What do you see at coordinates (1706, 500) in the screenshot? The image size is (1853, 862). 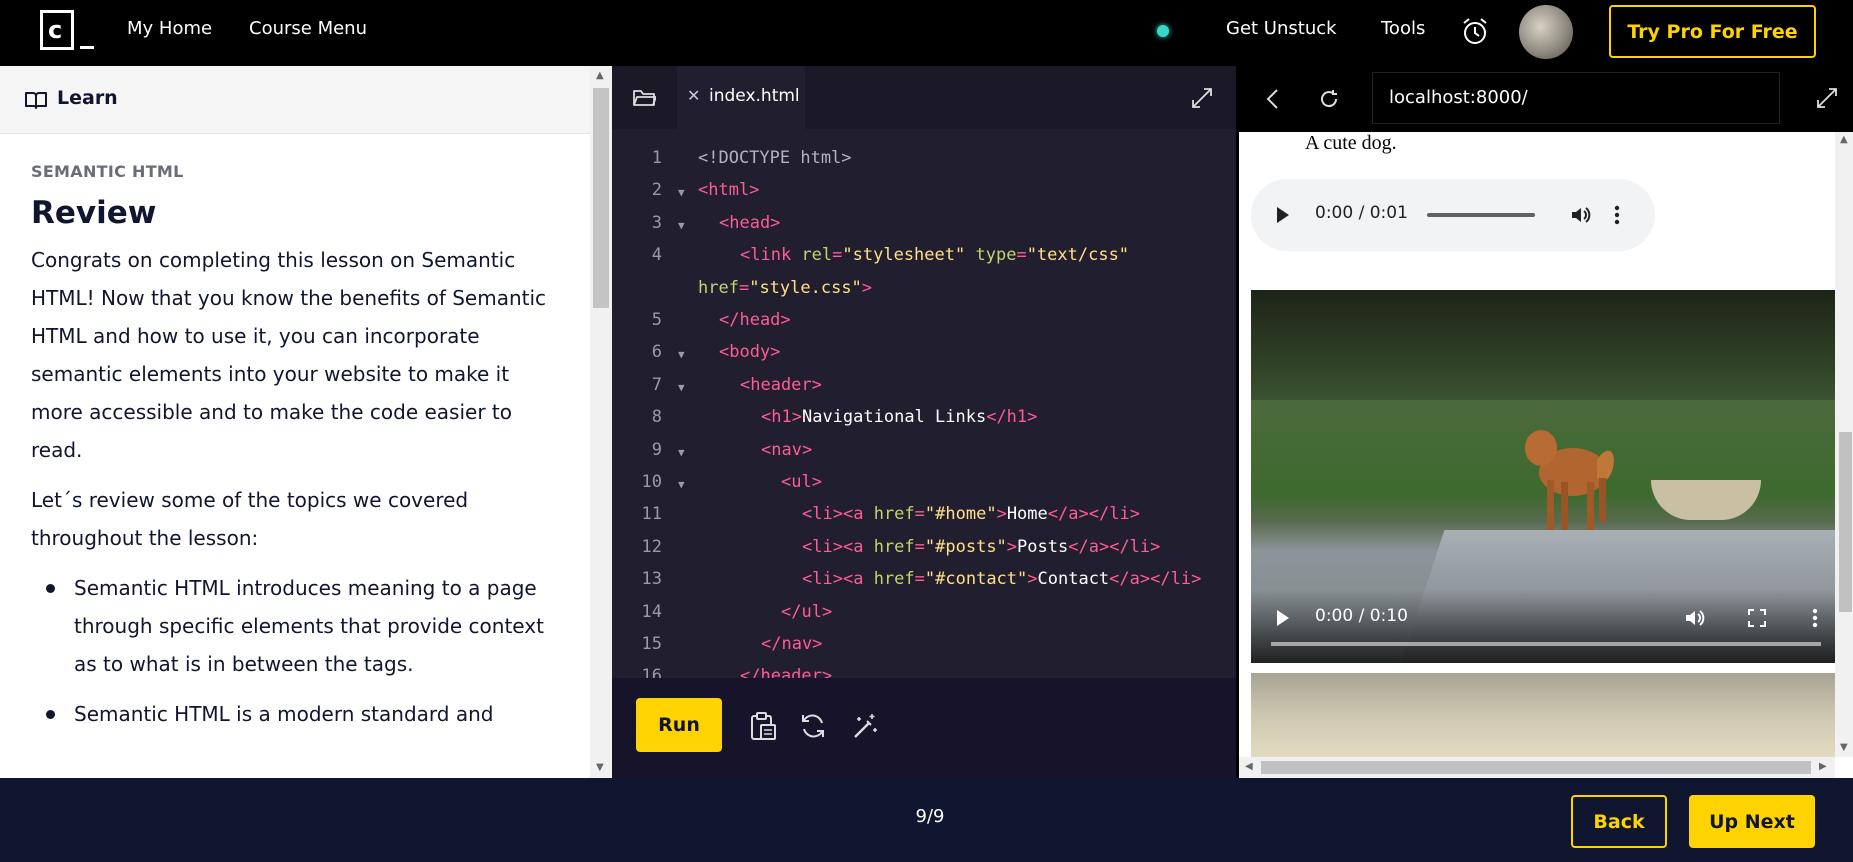 I see `flower-pot-image` at bounding box center [1706, 500].